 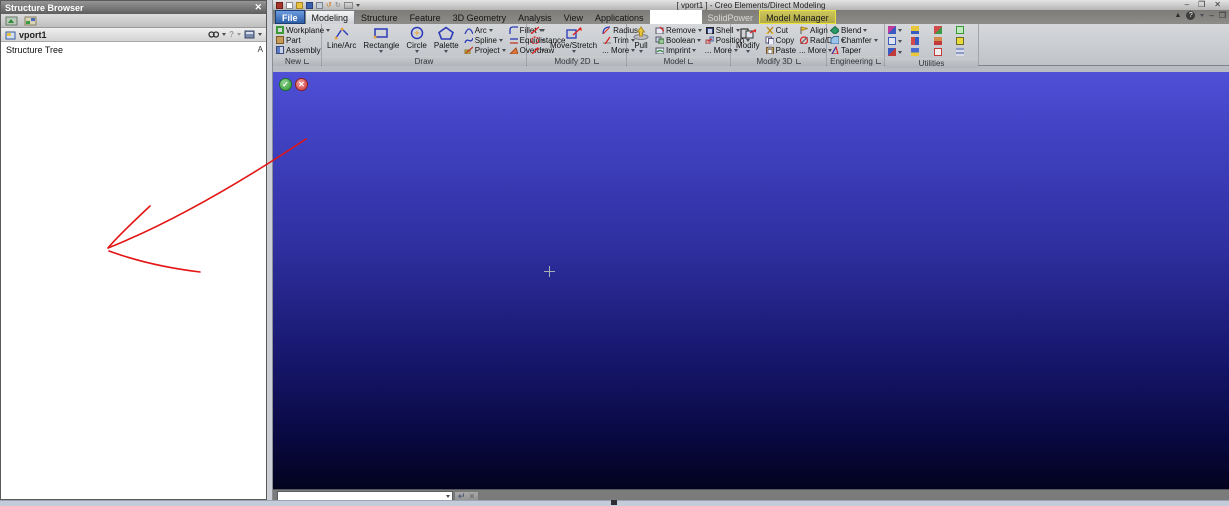 I want to click on browser-display-options-button, so click(x=30, y=20).